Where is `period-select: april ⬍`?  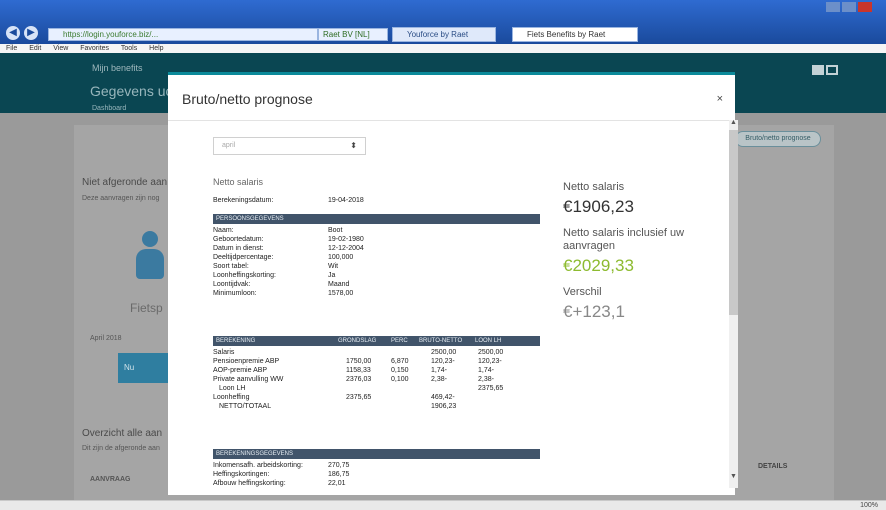 period-select: april ⬍ is located at coordinates (289, 146).